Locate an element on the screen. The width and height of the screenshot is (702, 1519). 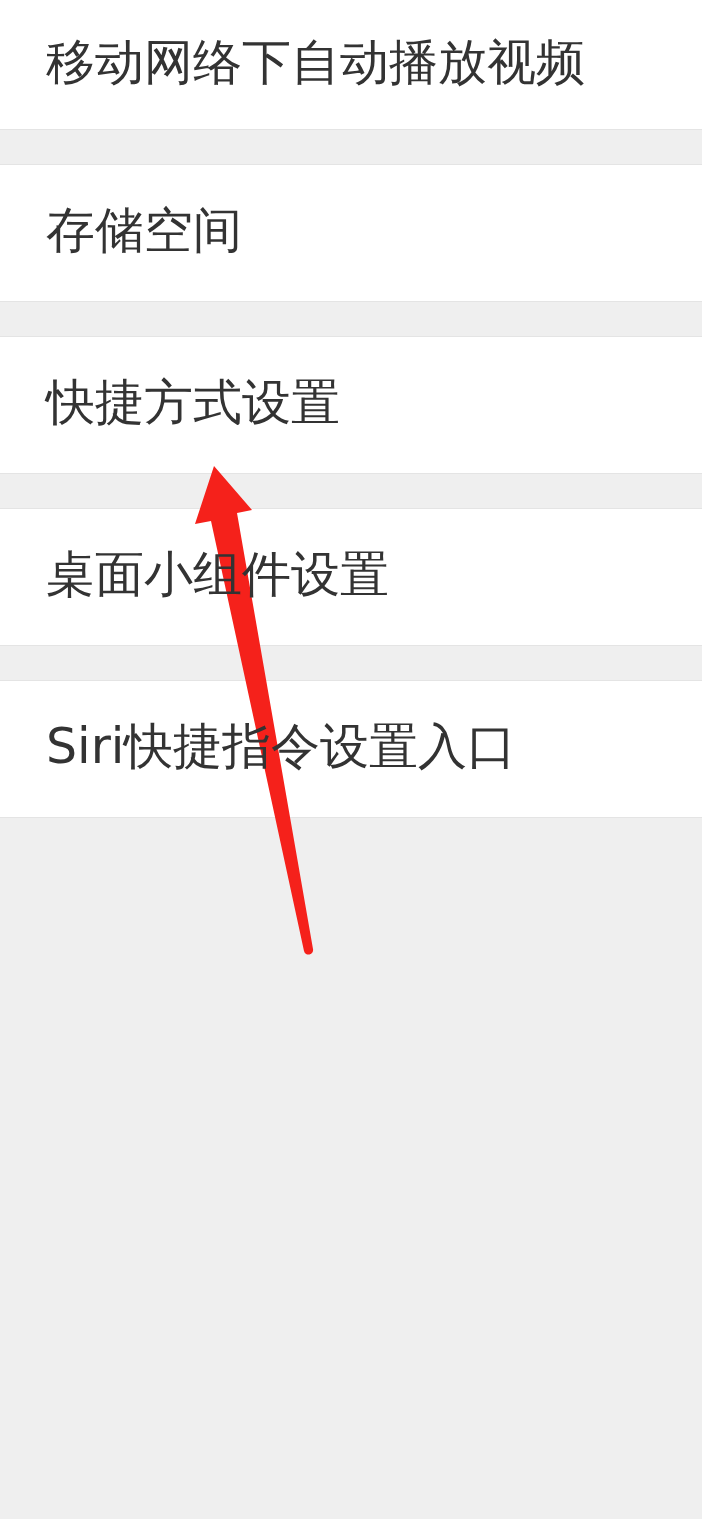
settings-item: 快捷方式设置 is located at coordinates (351, 405).